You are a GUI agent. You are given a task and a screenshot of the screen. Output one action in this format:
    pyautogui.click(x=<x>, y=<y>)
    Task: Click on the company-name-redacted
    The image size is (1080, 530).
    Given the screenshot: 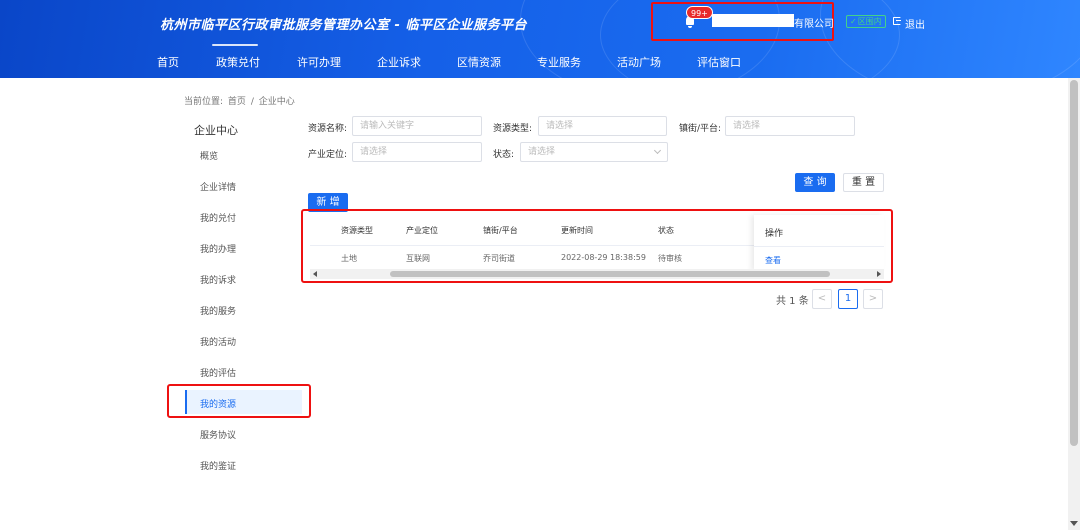 What is the action you would take?
    pyautogui.click(x=753, y=20)
    